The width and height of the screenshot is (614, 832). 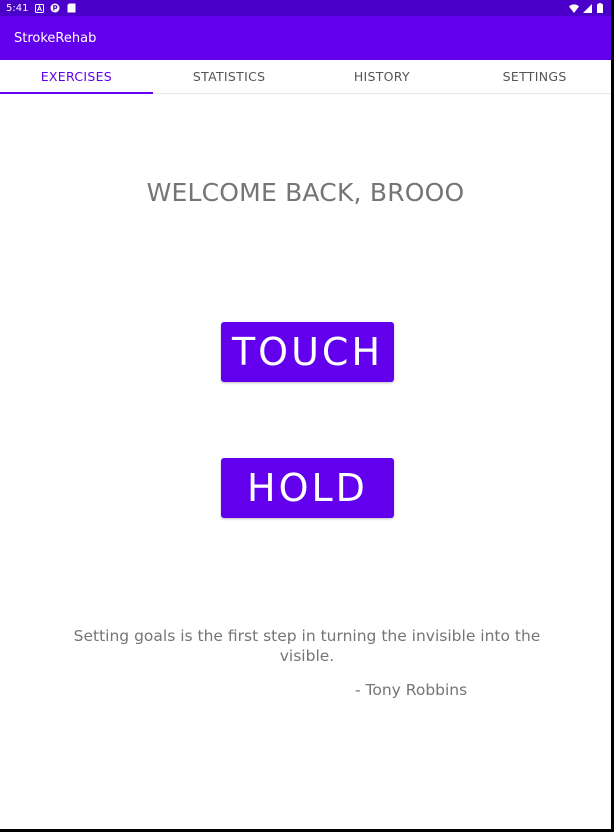 I want to click on status-left: 5:41, so click(x=41, y=8).